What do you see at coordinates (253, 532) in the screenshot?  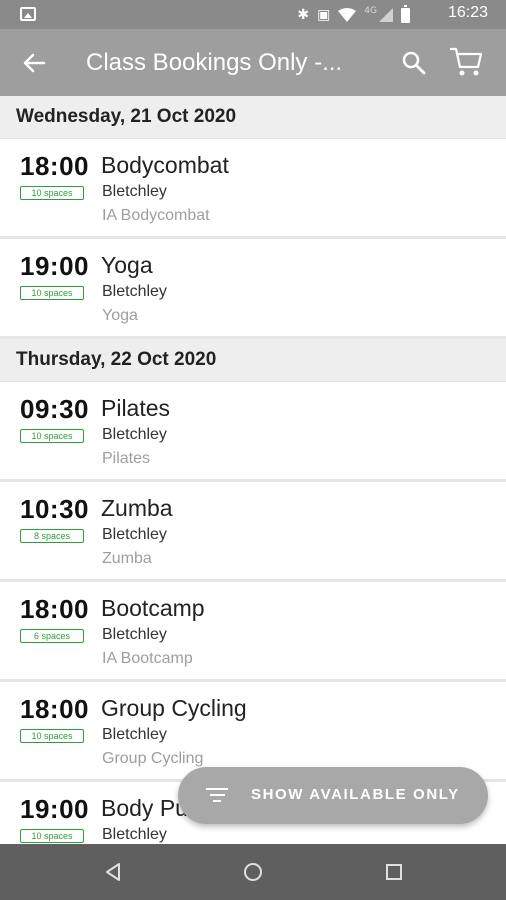 I see `class-row: 10:30 8 spaces Zumba Bletchley Zumba` at bounding box center [253, 532].